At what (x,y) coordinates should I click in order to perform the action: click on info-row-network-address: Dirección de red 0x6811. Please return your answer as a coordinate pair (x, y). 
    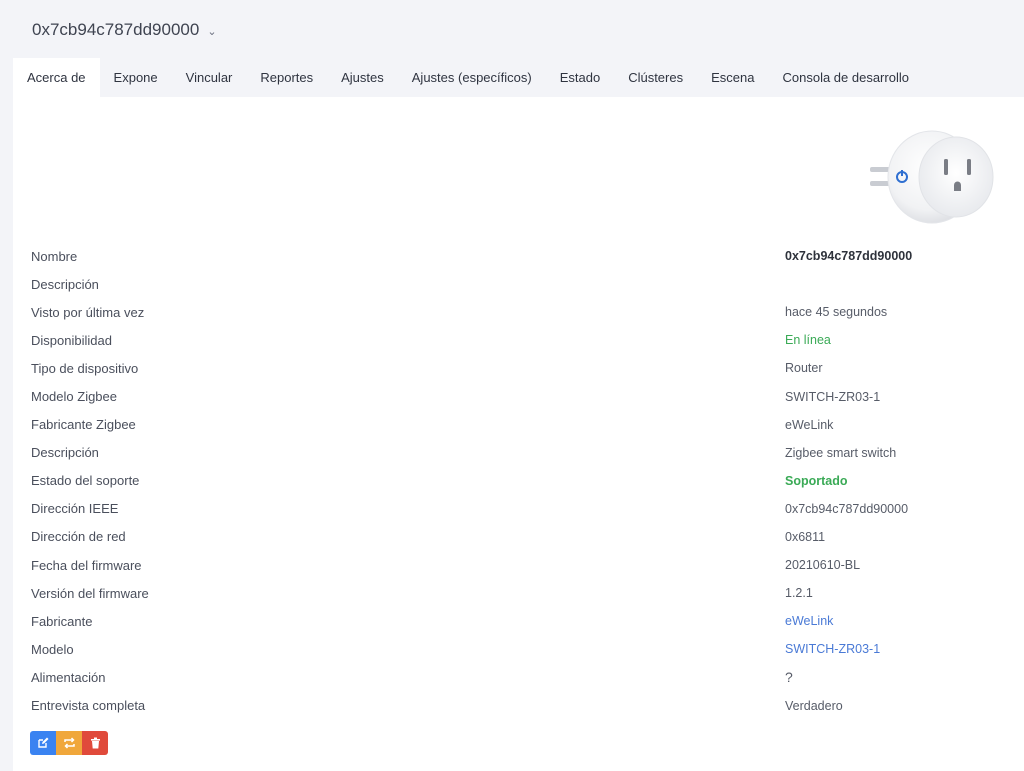
    Looking at the image, I should click on (428, 537).